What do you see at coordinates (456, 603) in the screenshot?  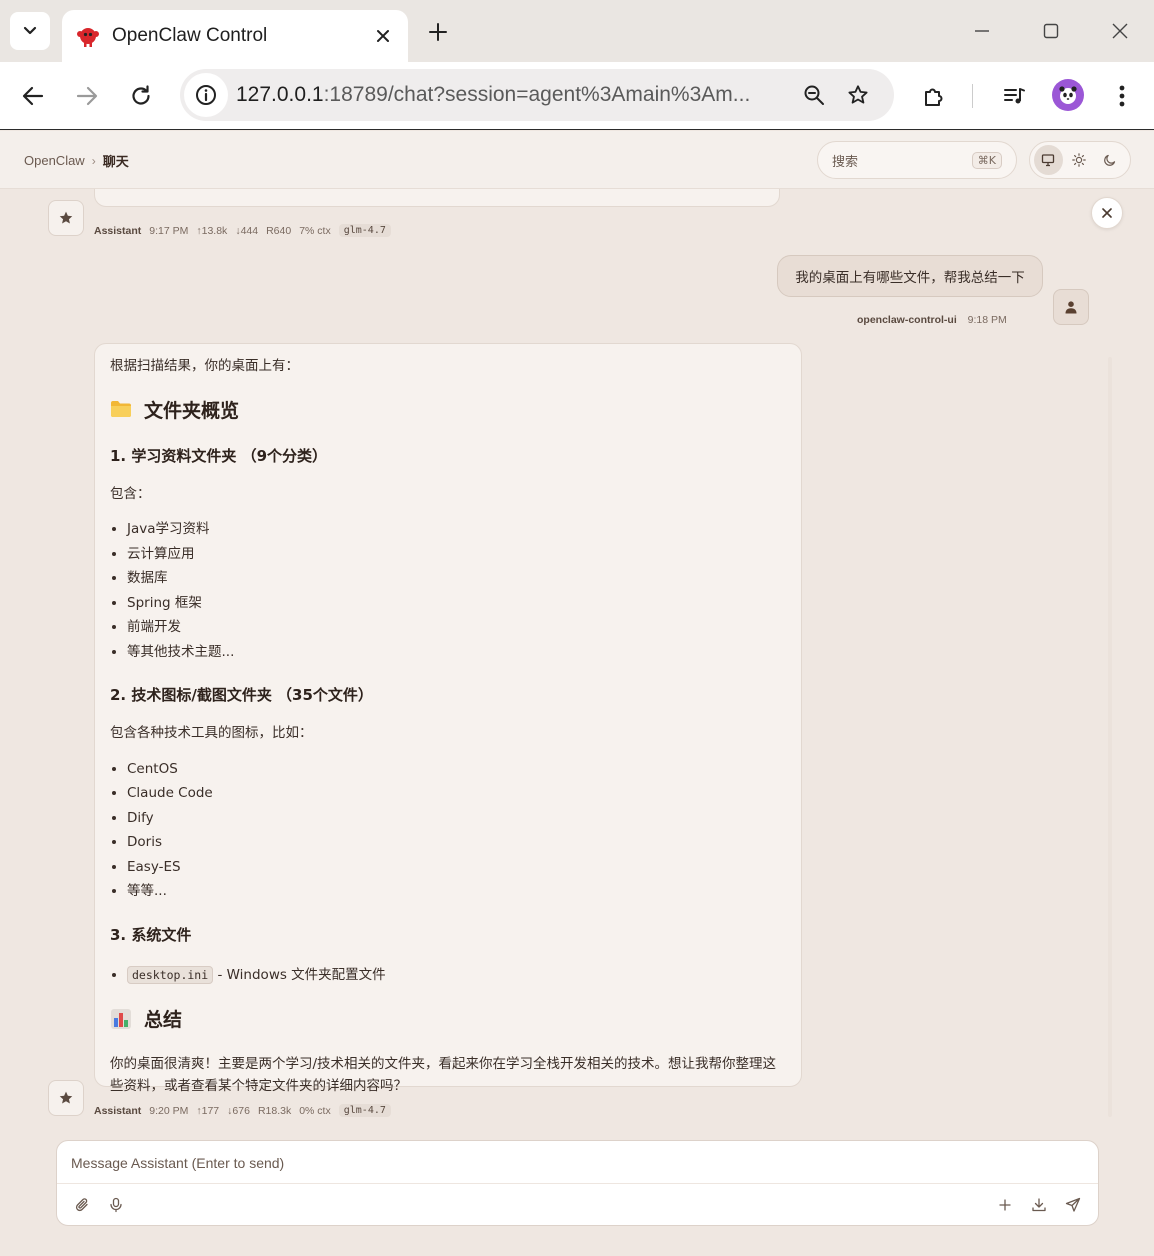 I see `list-item: Spring 框架` at bounding box center [456, 603].